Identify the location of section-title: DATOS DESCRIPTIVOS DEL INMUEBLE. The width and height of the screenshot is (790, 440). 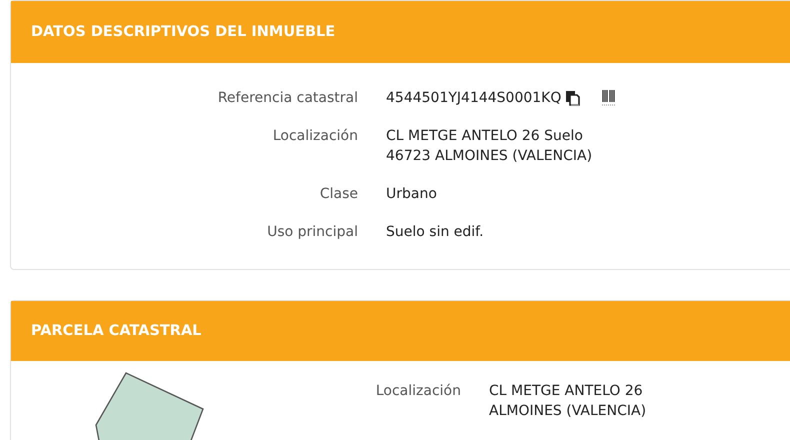
(183, 32).